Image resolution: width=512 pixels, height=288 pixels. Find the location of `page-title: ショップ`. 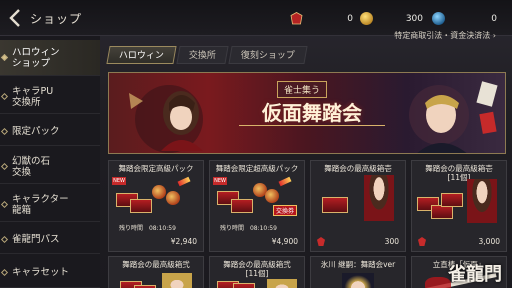

page-title: ショップ is located at coordinates (56, 19).